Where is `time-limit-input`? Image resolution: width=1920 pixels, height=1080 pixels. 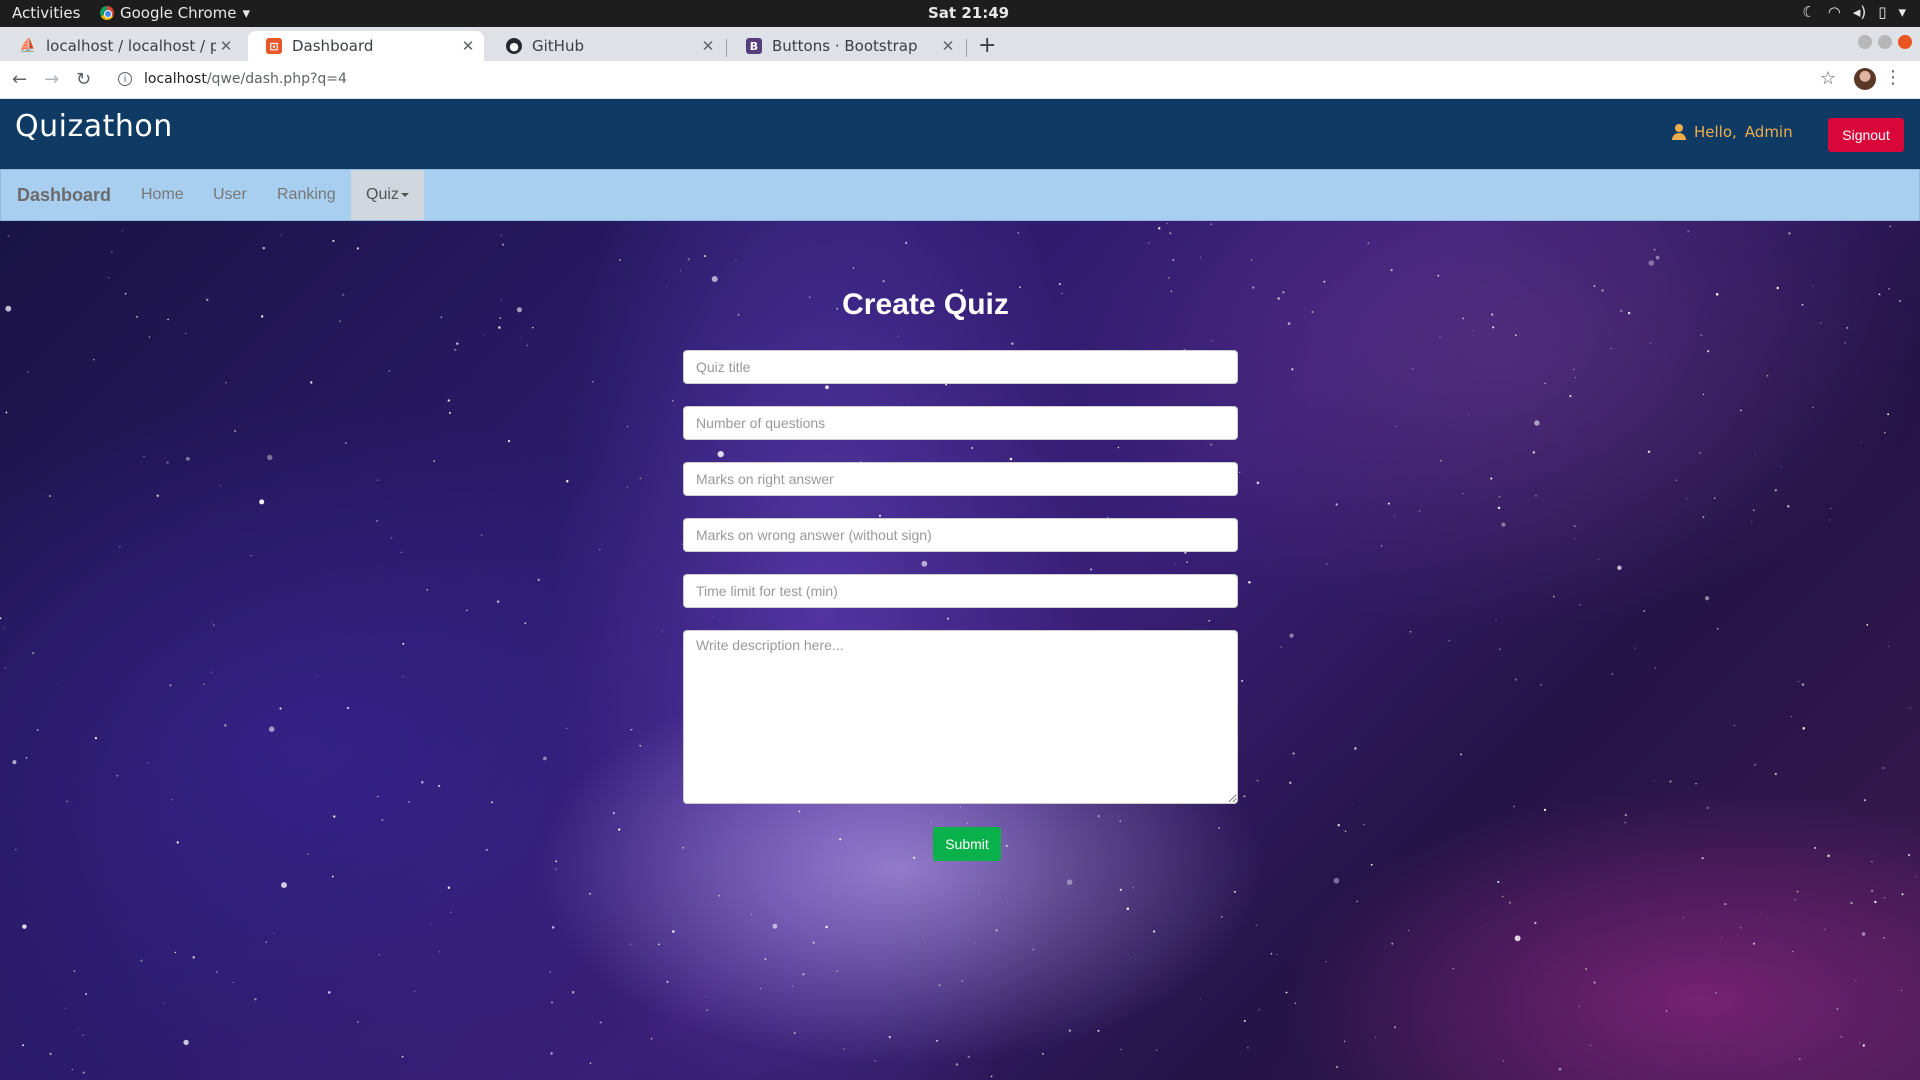
time-limit-input is located at coordinates (960, 591).